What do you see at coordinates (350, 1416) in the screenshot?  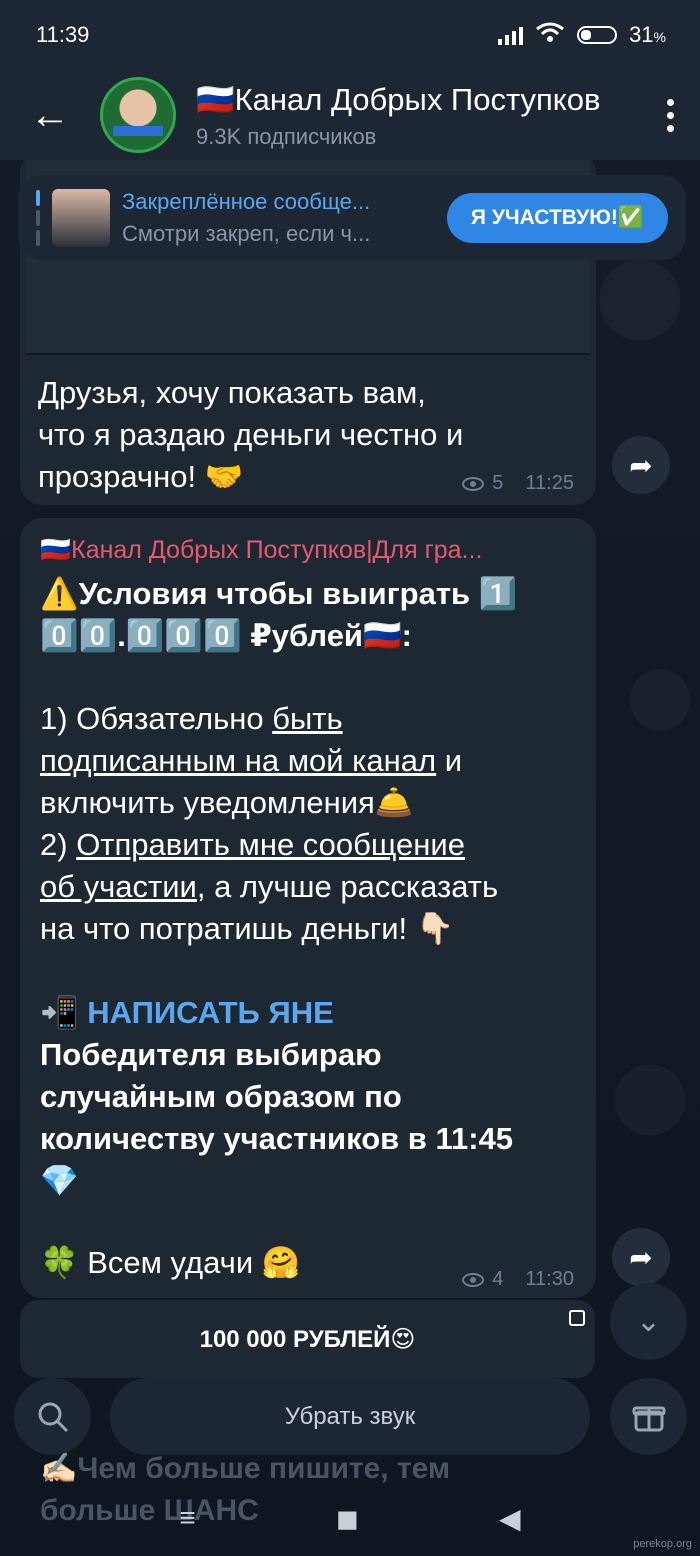 I see `mute-button: Убрать звук` at bounding box center [350, 1416].